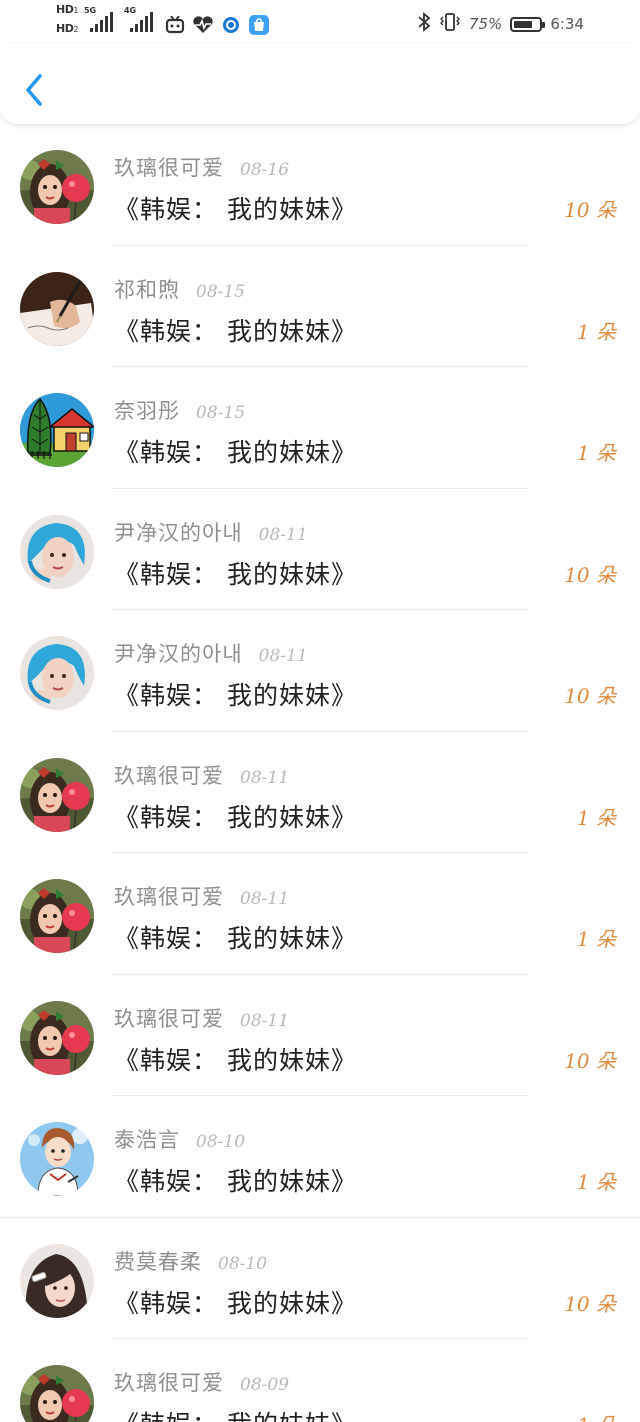 The image size is (640, 1422). What do you see at coordinates (485, 24) in the screenshot?
I see `battery-percent: 75%` at bounding box center [485, 24].